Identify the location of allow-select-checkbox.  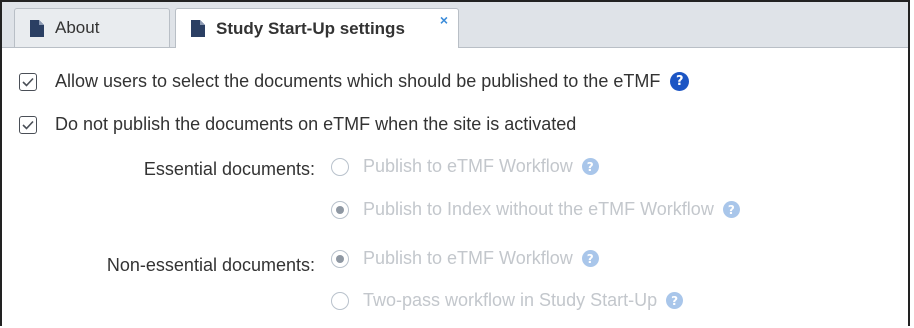
(28, 81).